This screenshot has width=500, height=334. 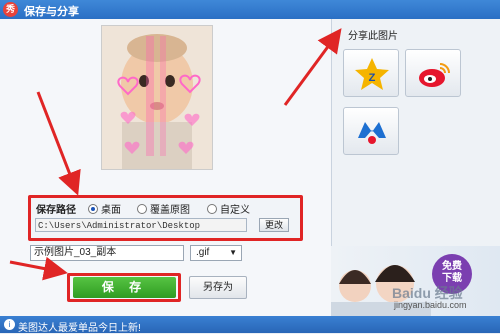 What do you see at coordinates (9, 324) in the screenshot?
I see `info-icon: i` at bounding box center [9, 324].